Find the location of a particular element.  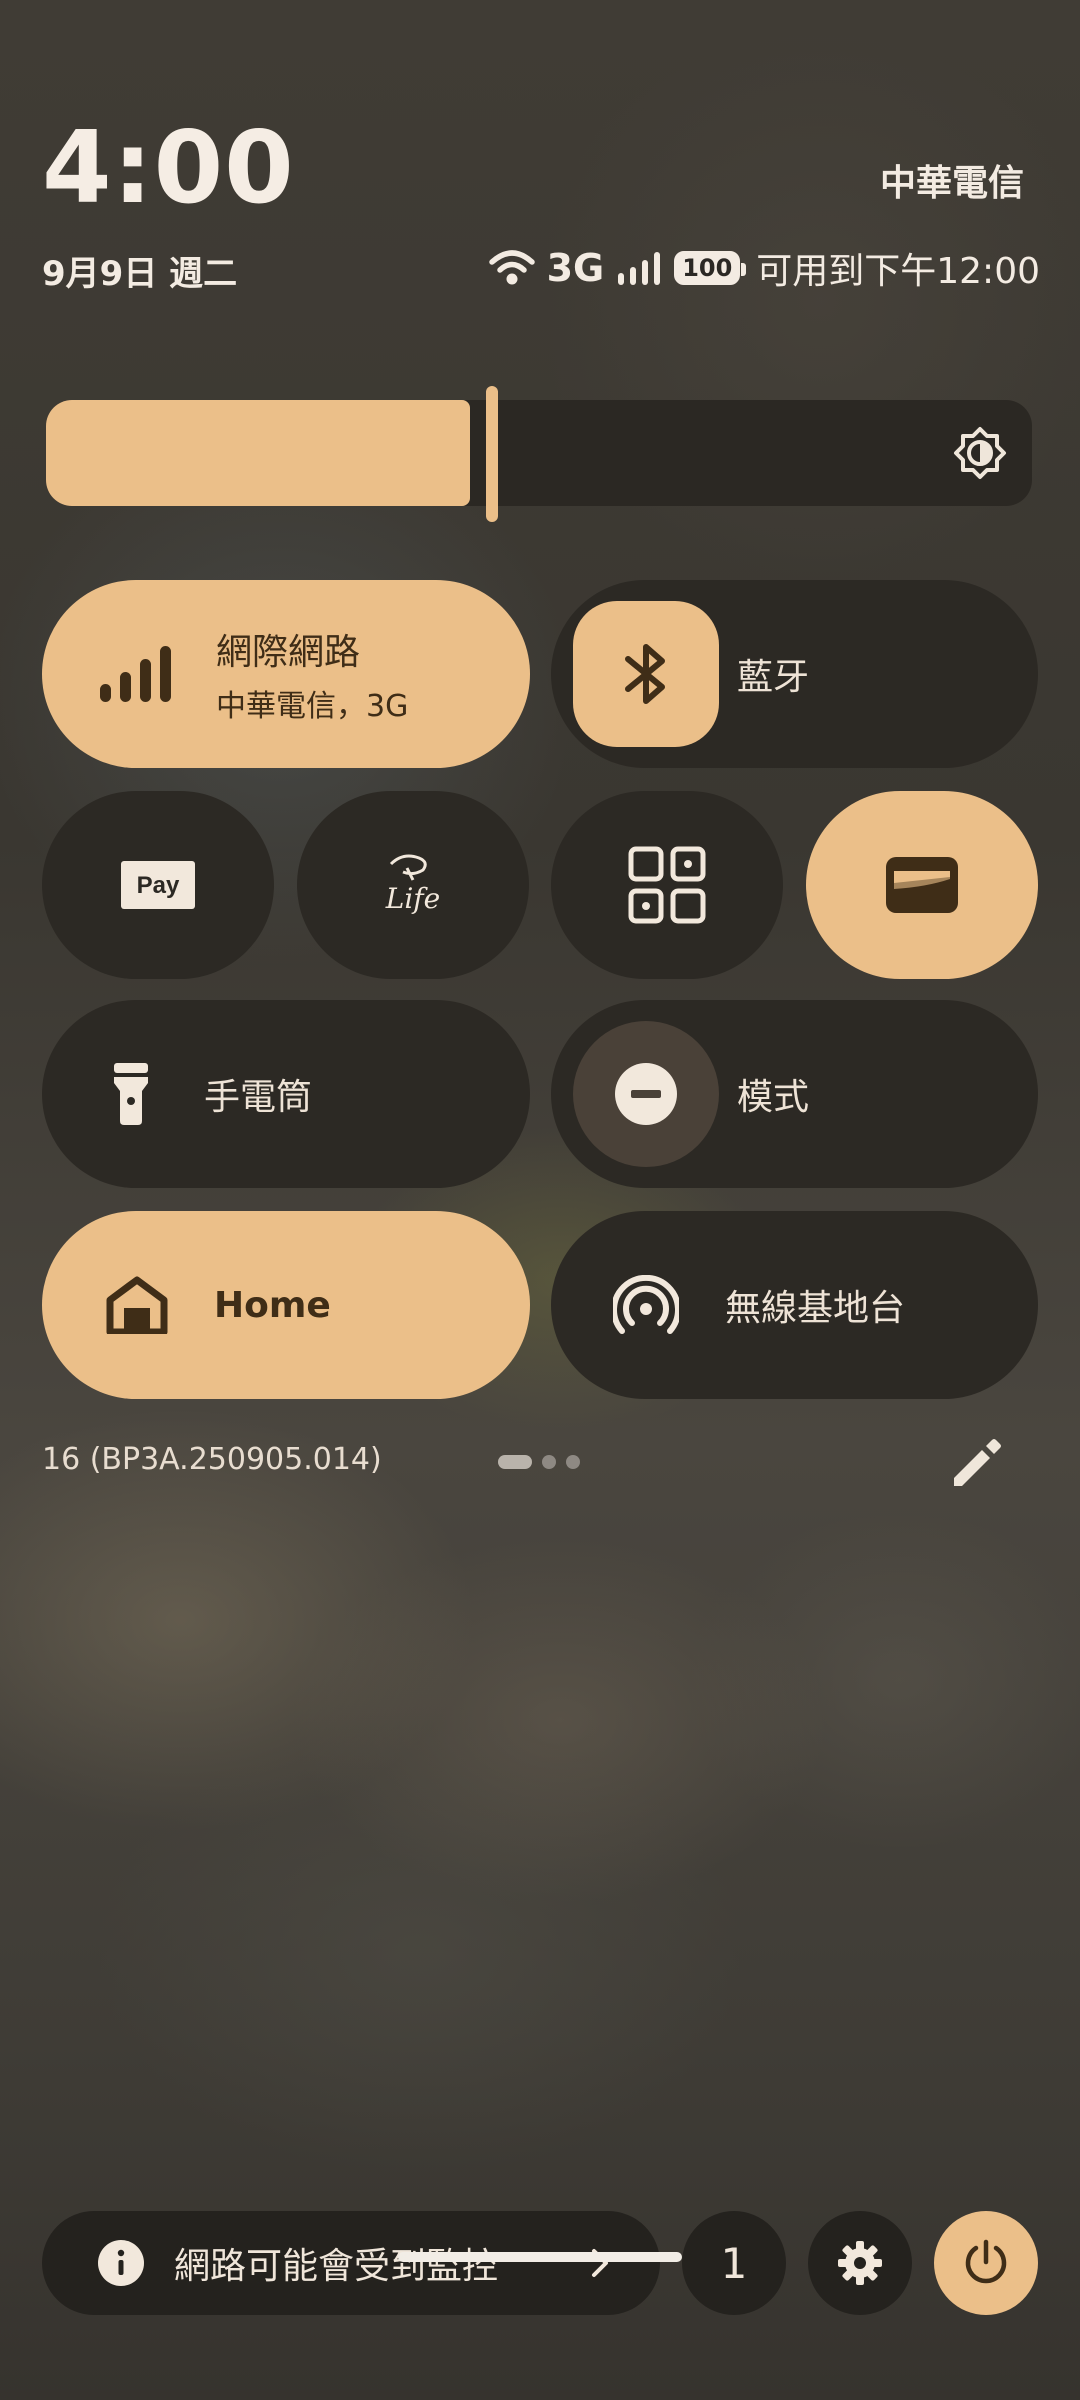

internet-subtitle: 中華電信，3G is located at coordinates (312, 706).